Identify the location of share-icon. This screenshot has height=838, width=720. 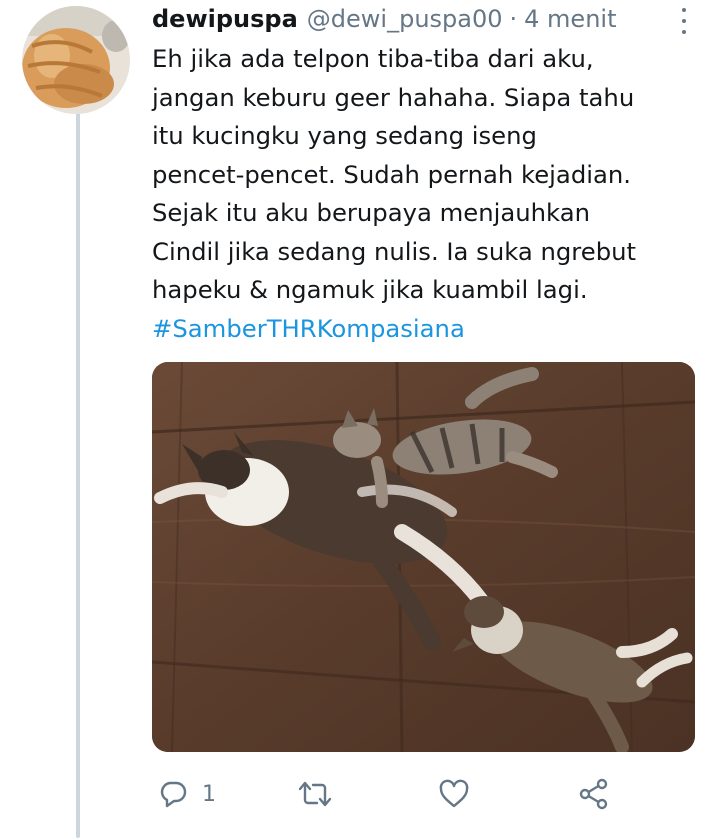
(593, 794).